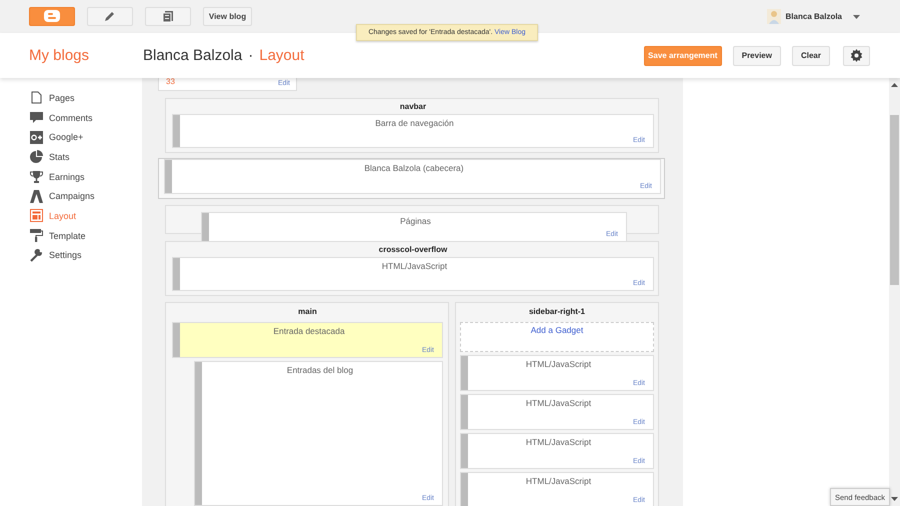 This screenshot has height=506, width=900. Describe the element at coordinates (86, 55) in the screenshot. I see `my-blogs-link: My blogs` at that location.